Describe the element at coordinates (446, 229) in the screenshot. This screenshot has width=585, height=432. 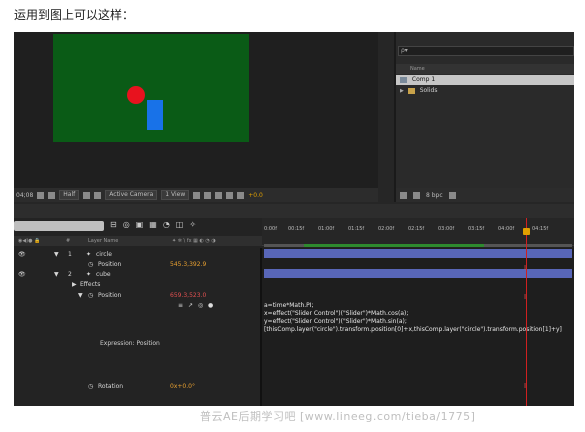
I see `ruler-tick: 03:00f` at that location.